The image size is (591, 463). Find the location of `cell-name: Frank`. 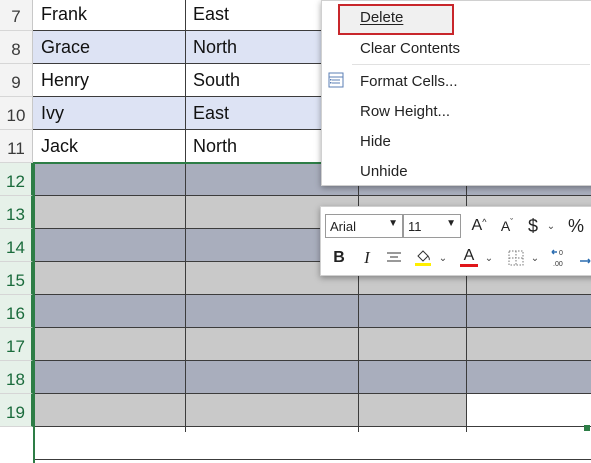

cell-name: Frank is located at coordinates (109, 15).